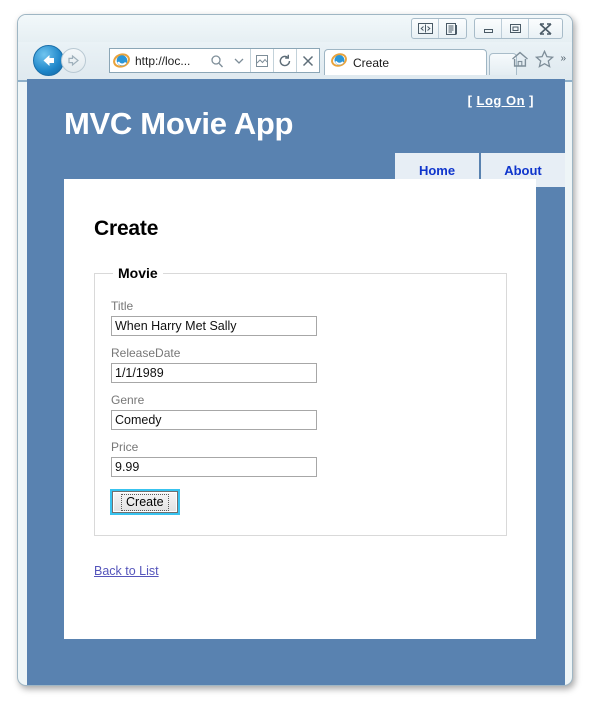  What do you see at coordinates (295, 28) in the screenshot?
I see `browser-titlebar` at bounding box center [295, 28].